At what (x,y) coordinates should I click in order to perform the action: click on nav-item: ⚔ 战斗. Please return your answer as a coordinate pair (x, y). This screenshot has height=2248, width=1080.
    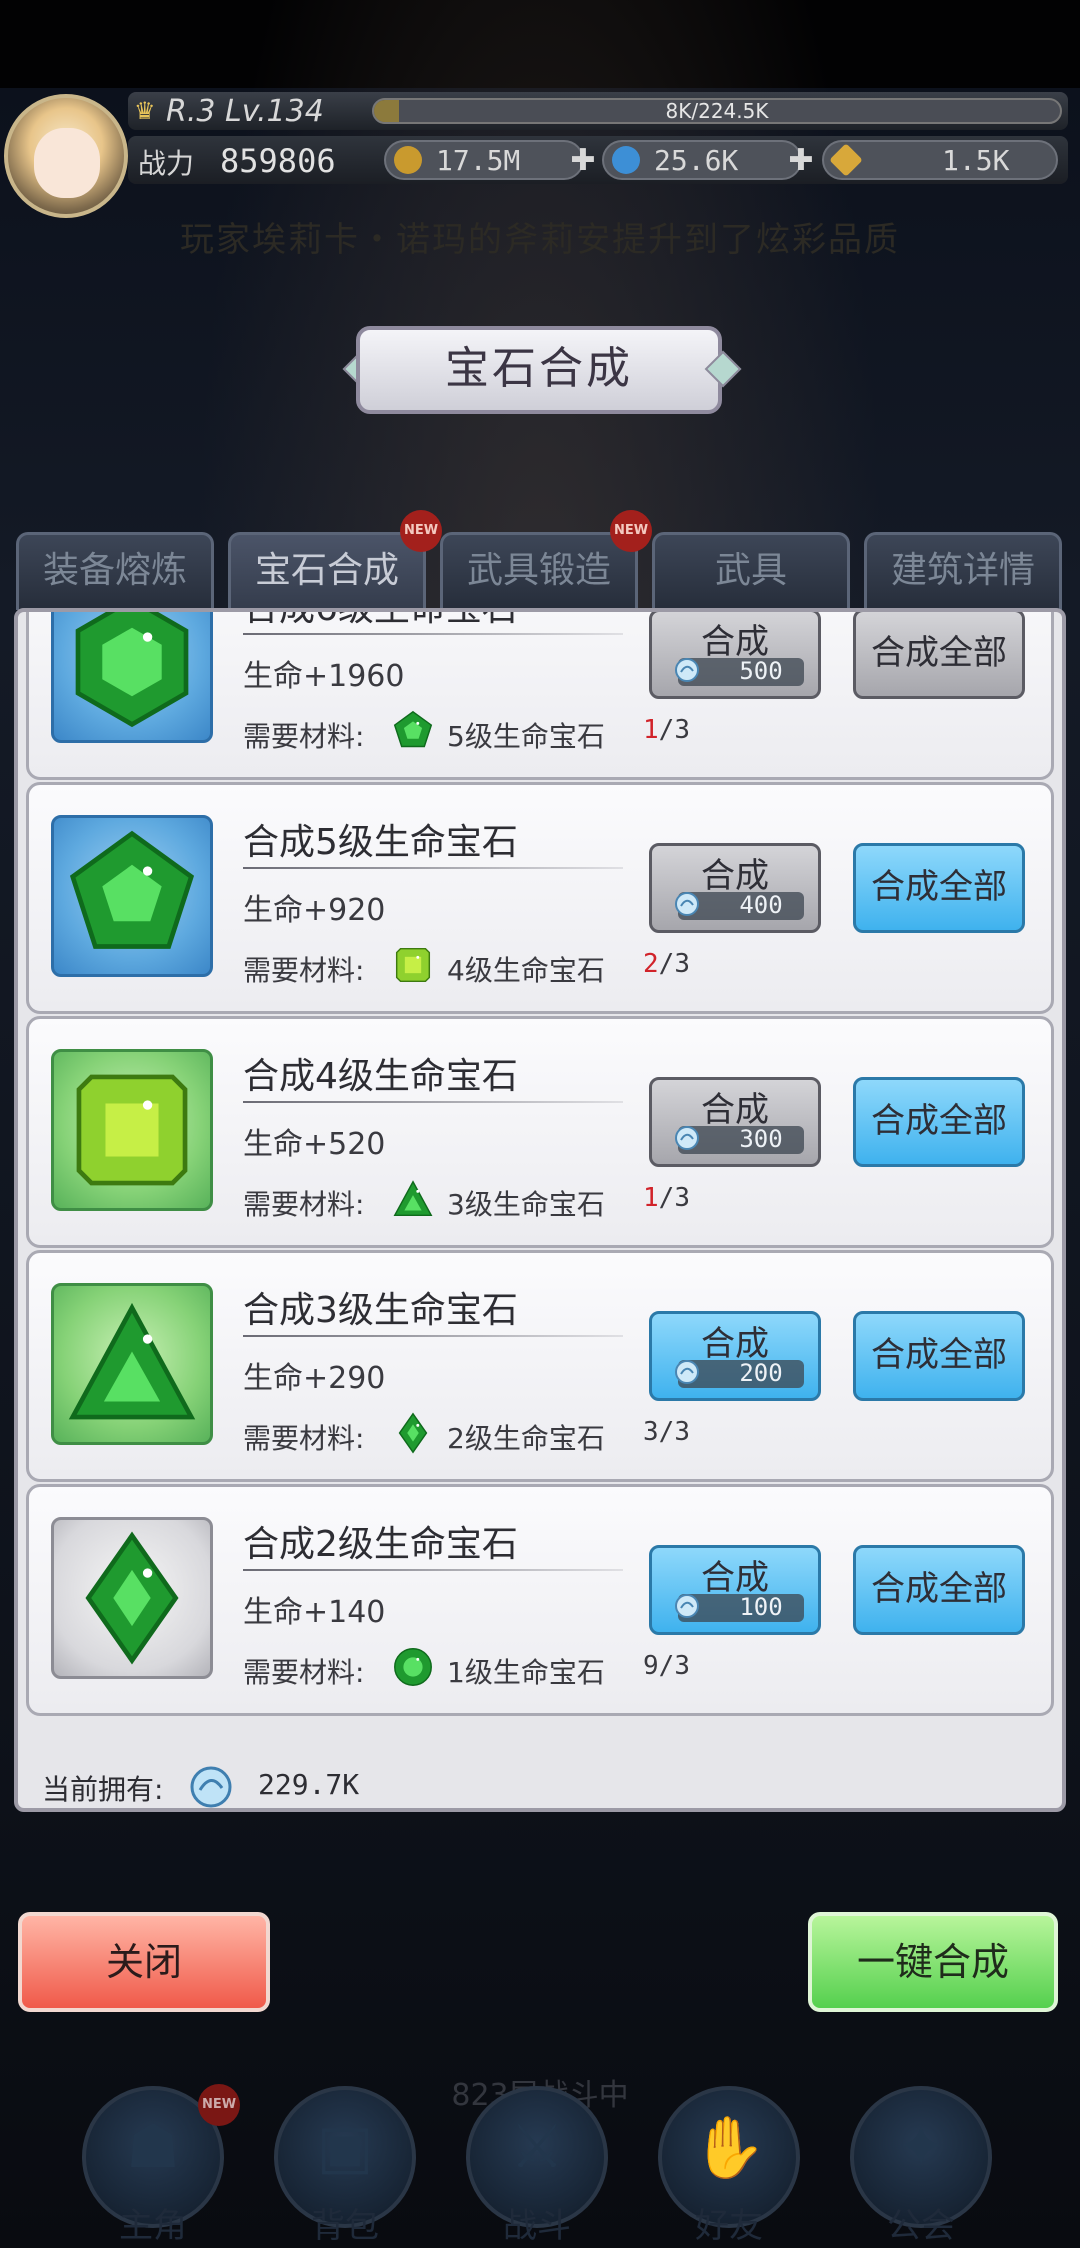
    Looking at the image, I should click on (537, 2167).